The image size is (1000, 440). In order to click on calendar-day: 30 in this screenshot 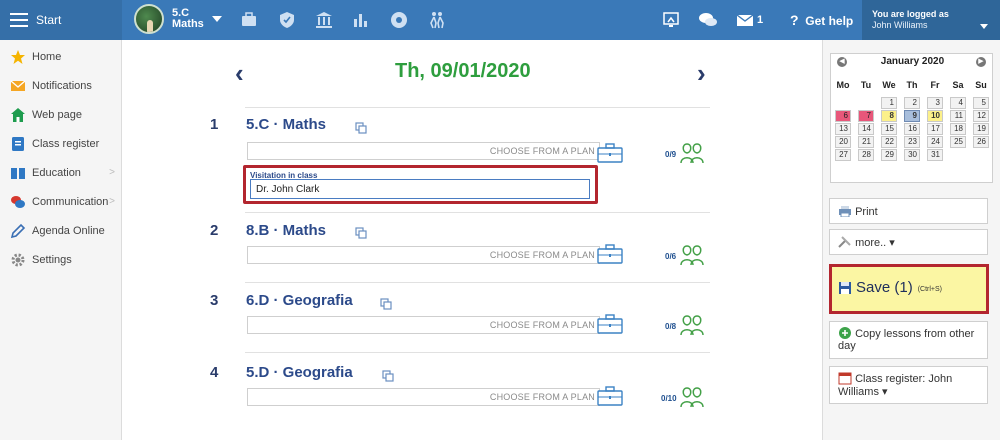, I will do `click(912, 155)`.